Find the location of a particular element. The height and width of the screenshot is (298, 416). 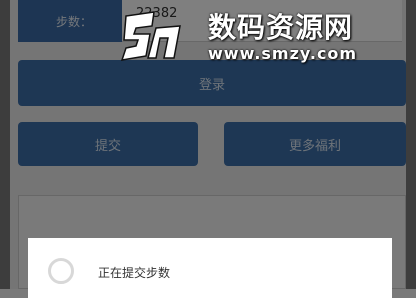

watermark-title: 数码资源网 is located at coordinates (281, 27).